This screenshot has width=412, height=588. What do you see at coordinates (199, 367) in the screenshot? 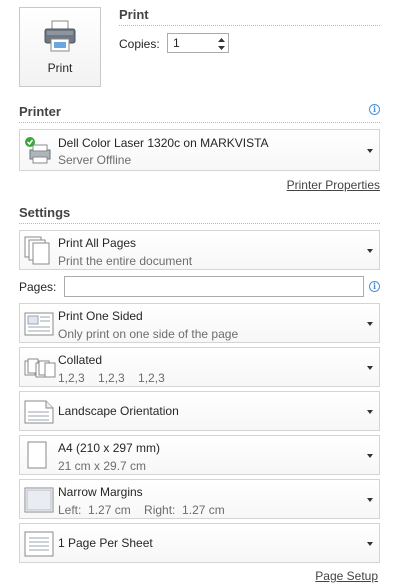
I see `collation-select: Collated 1,2,3 1,2,3 1,2,3` at bounding box center [199, 367].